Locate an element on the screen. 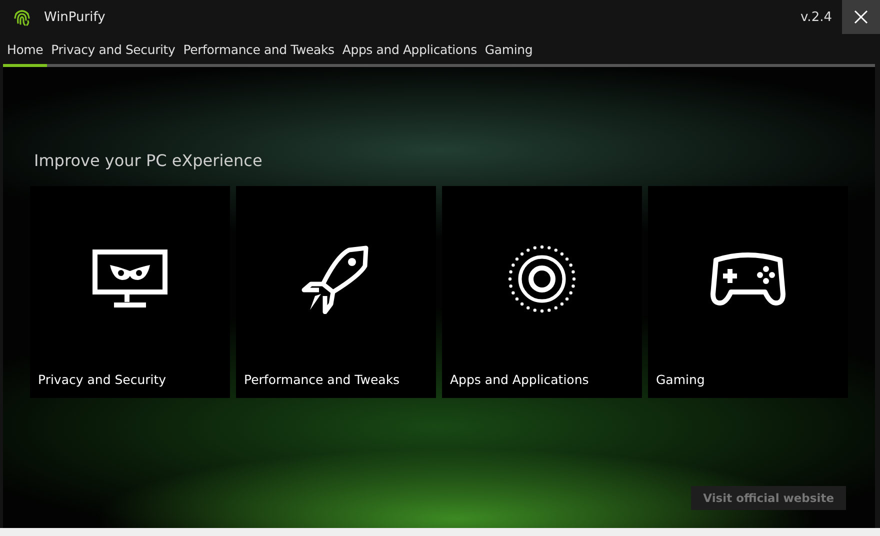  monitor-mask-icon is located at coordinates (130, 279).